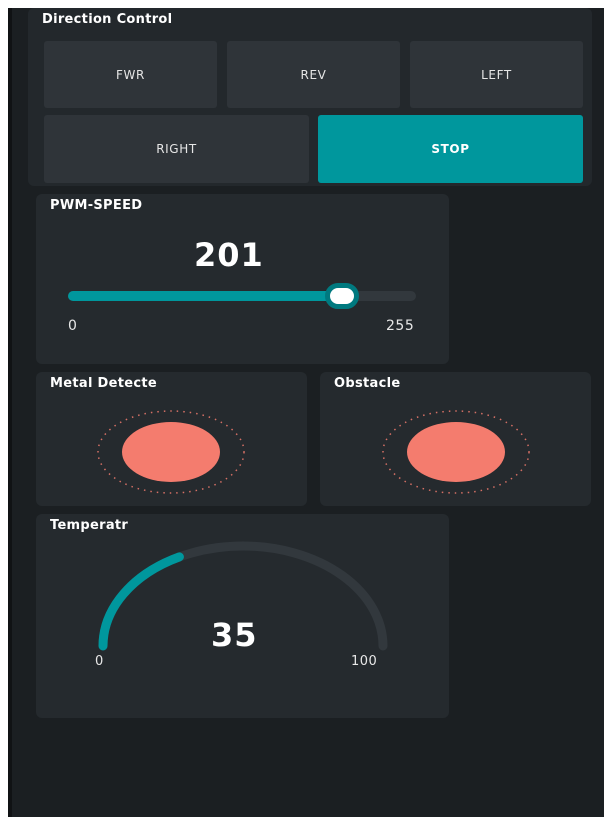 This screenshot has height=817, width=612. Describe the element at coordinates (73, 326) in the screenshot. I see `pwm-min-label: 0` at that location.